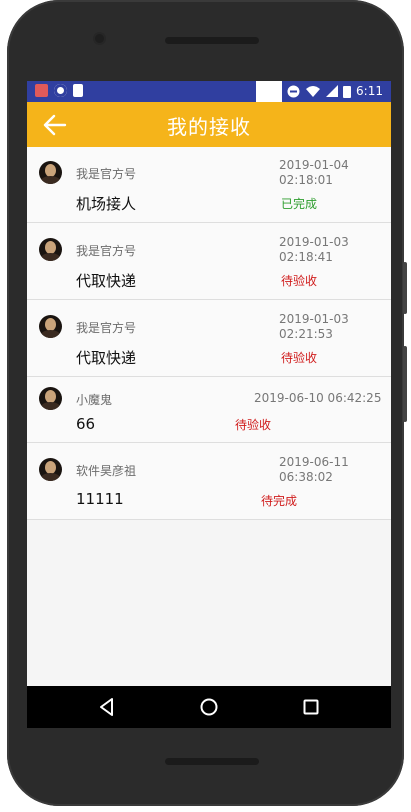 Image resolution: width=411 pixels, height=812 pixels. What do you see at coordinates (212, 761) in the screenshot?
I see `bottom-speaker` at bounding box center [212, 761].